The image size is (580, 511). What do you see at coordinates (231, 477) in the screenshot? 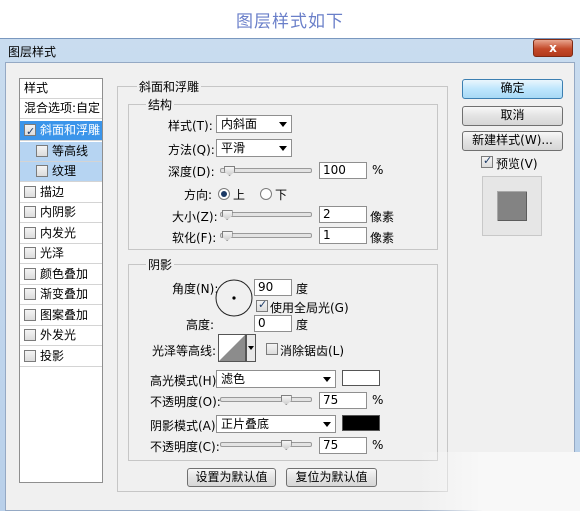
I see `set-default-button: 设置为默认值` at bounding box center [231, 477].